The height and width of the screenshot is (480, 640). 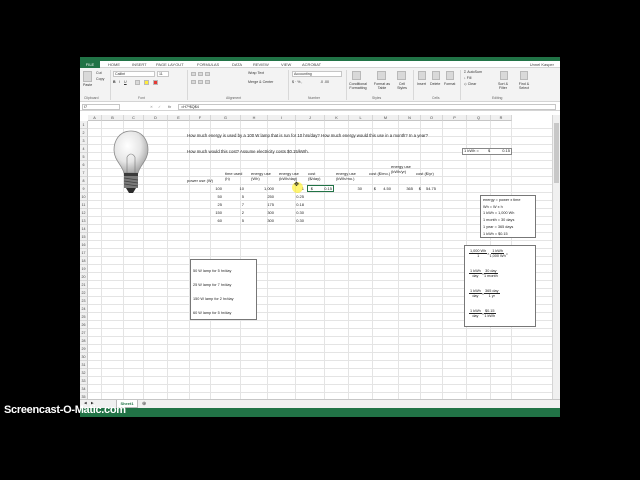 What do you see at coordinates (450, 75) in the screenshot?
I see `format-cells-icon` at bounding box center [450, 75].